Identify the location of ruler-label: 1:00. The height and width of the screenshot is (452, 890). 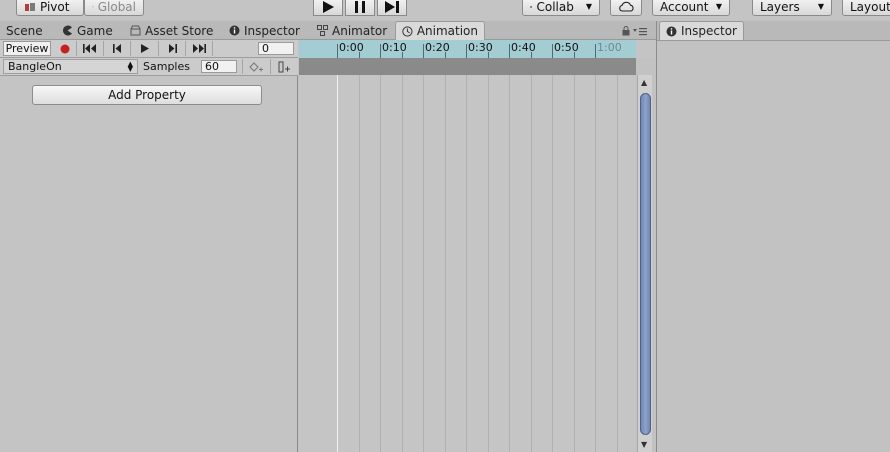
(609, 47).